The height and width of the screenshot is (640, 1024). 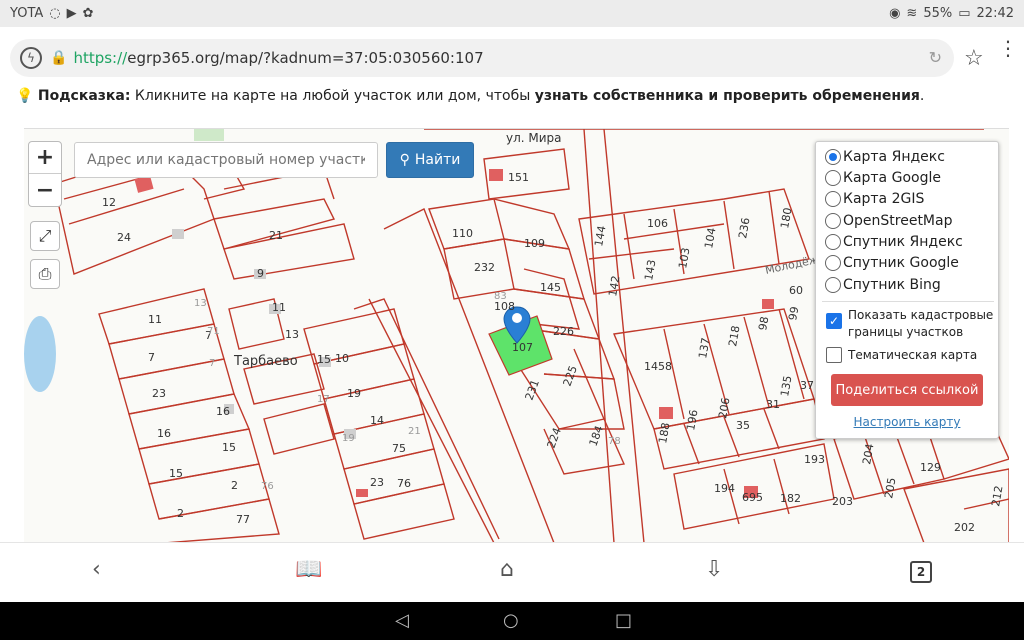 What do you see at coordinates (292, 334) in the screenshot?
I see `parcel-label: 13` at bounding box center [292, 334].